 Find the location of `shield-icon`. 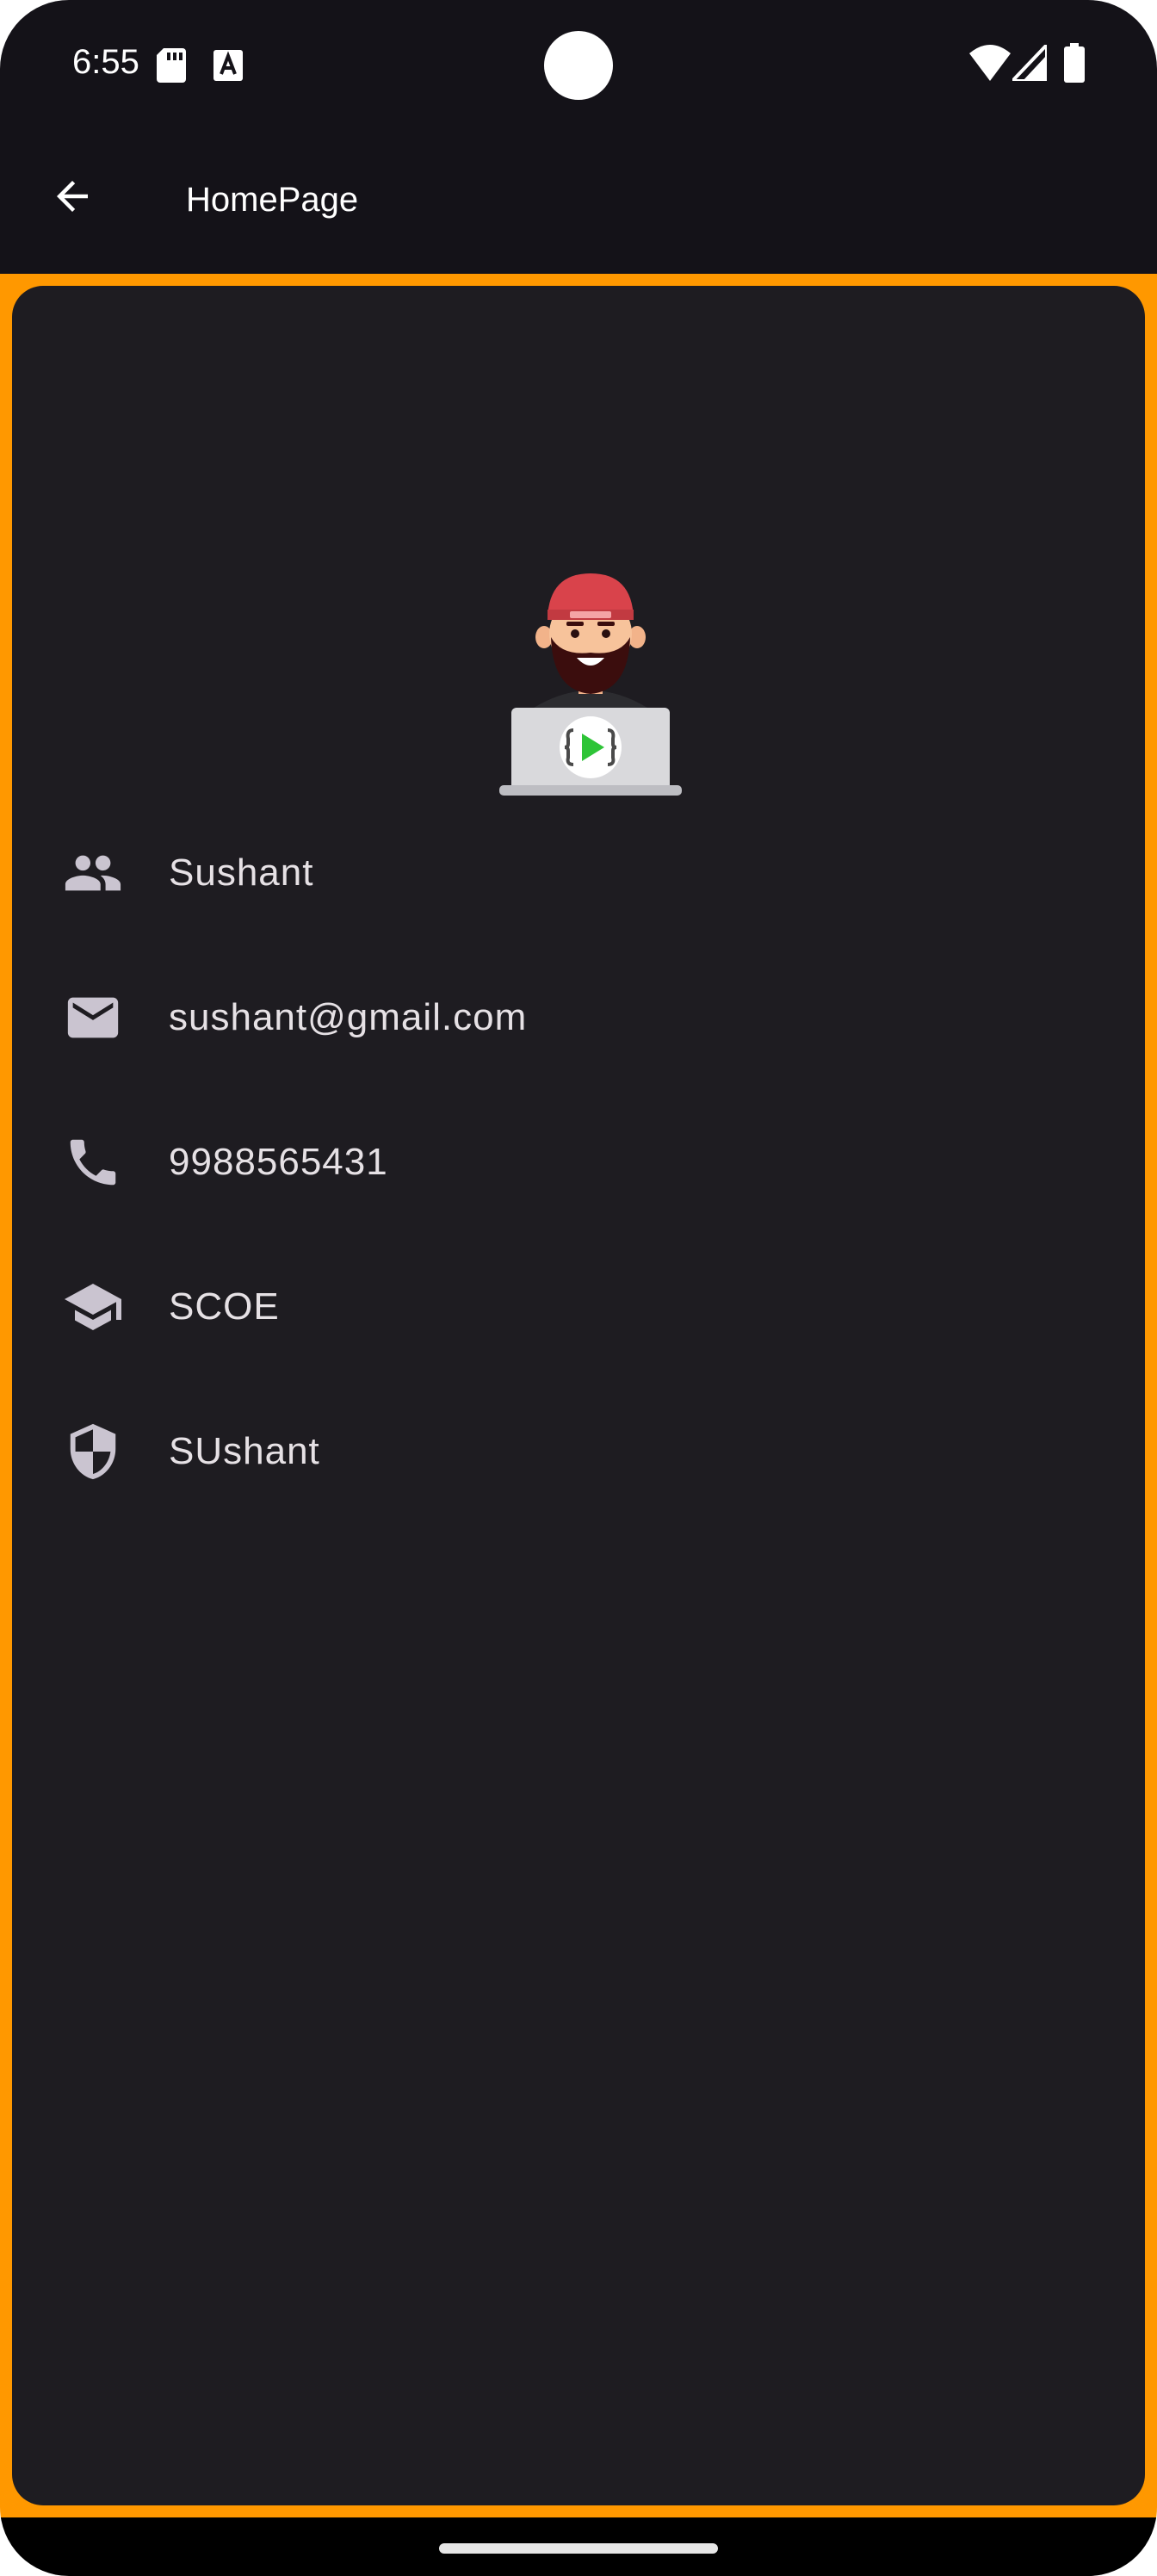

shield-icon is located at coordinates (93, 1451).